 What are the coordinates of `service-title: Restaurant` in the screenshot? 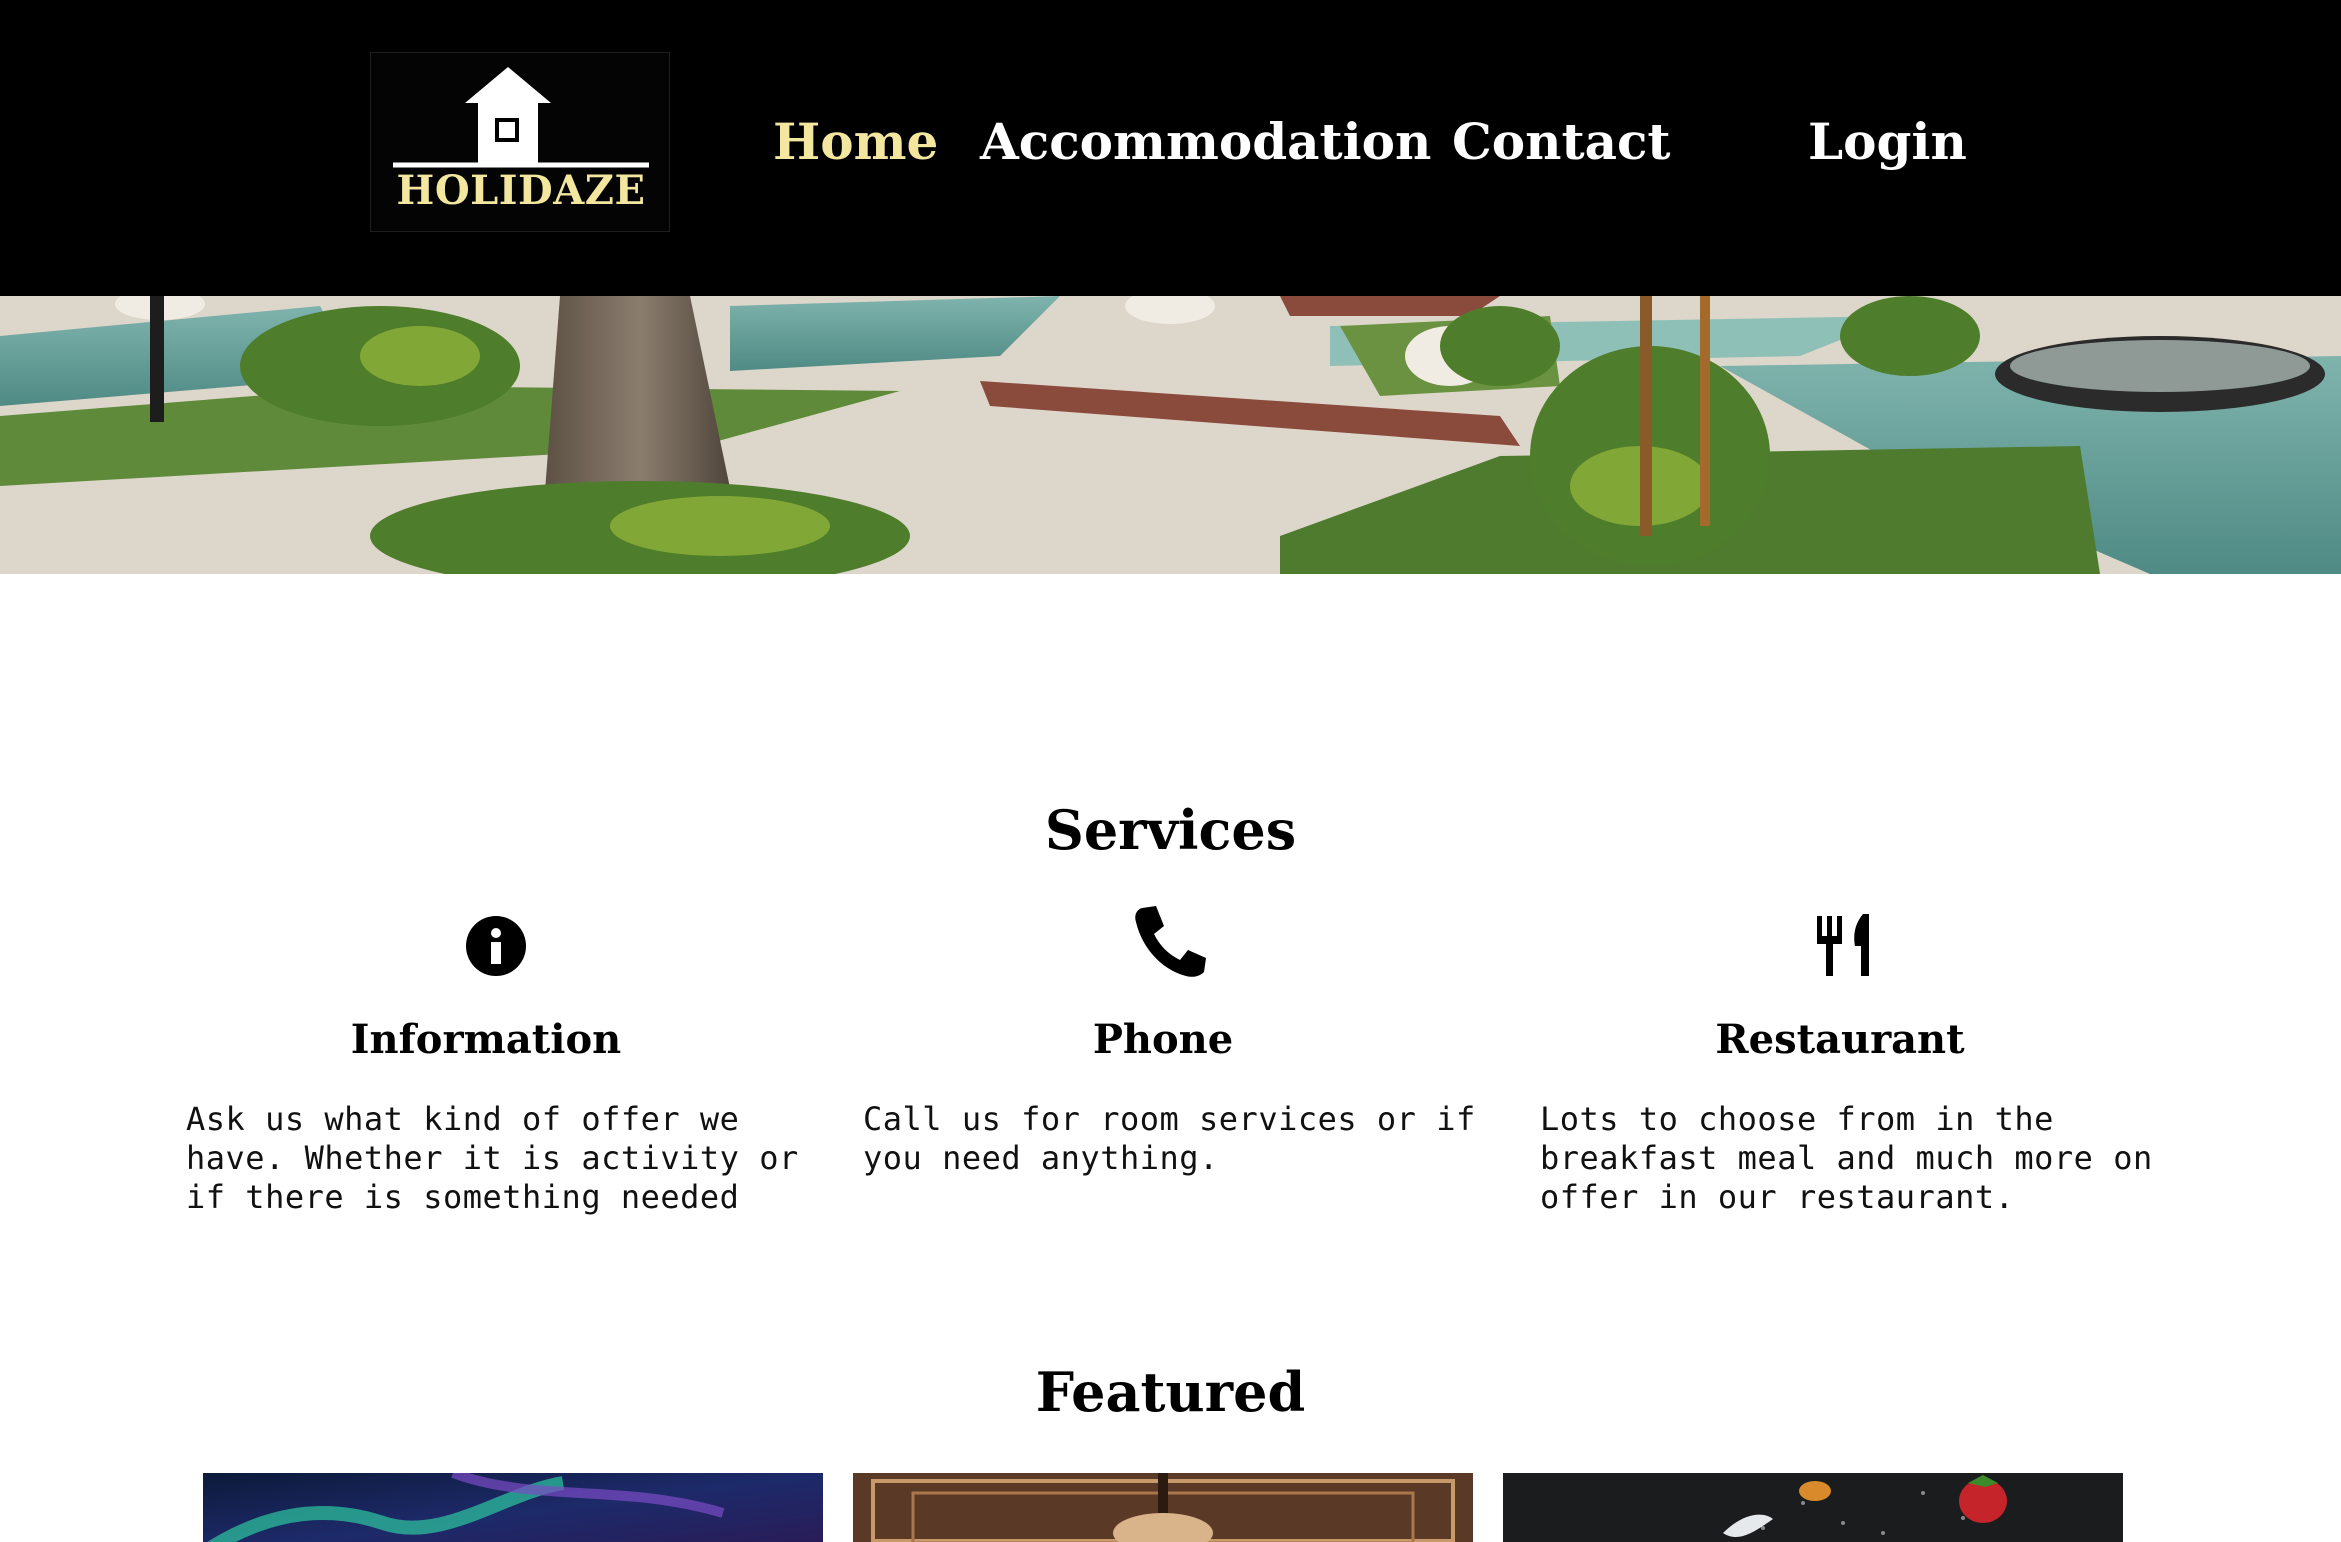 It's located at (1840, 1039).